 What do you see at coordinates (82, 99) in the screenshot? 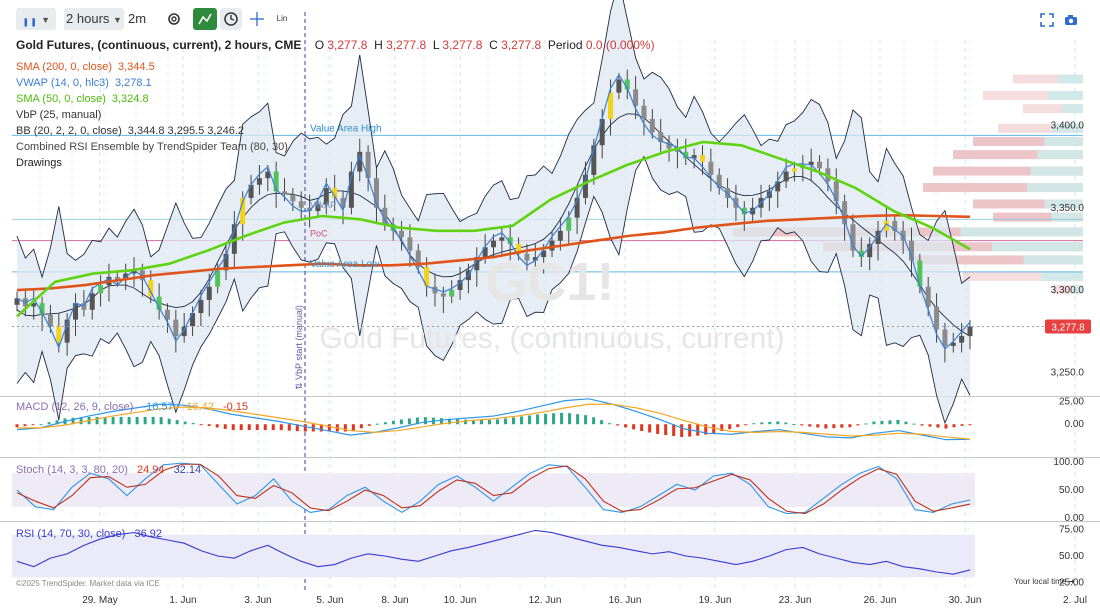
I see `legend-sma50: SMA (50, 0, close) 3,324.8` at bounding box center [82, 99].